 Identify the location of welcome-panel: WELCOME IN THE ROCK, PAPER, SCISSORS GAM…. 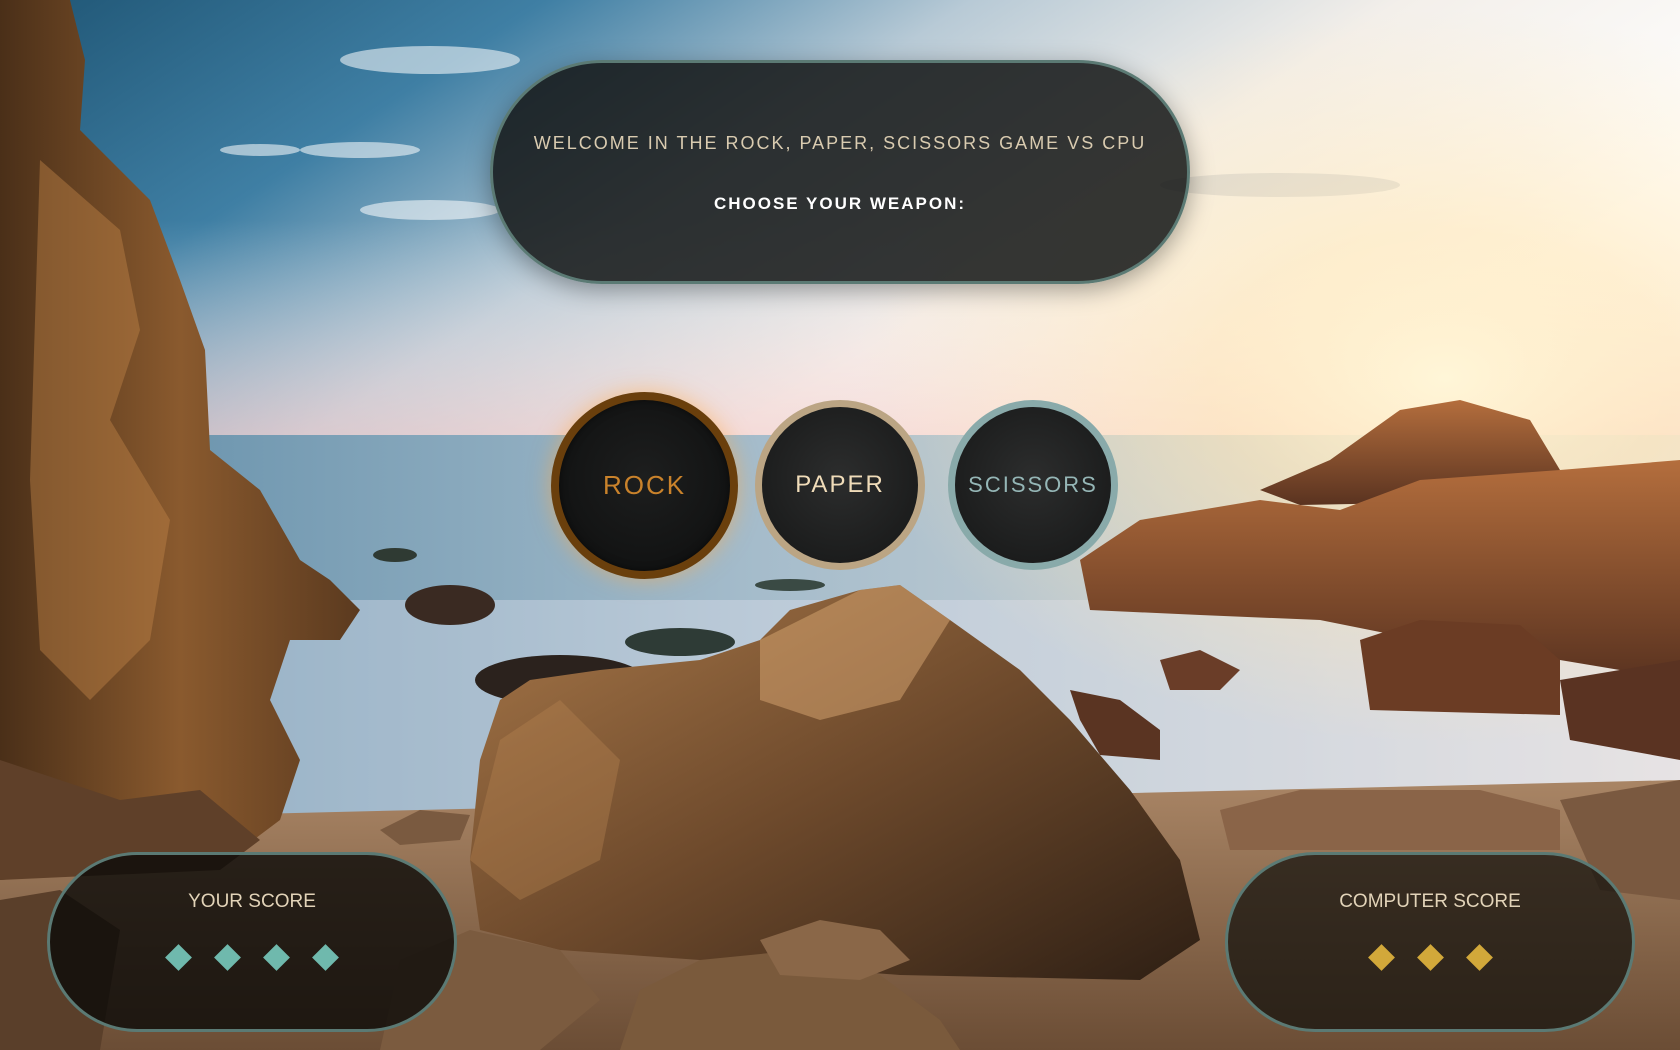
(840, 172).